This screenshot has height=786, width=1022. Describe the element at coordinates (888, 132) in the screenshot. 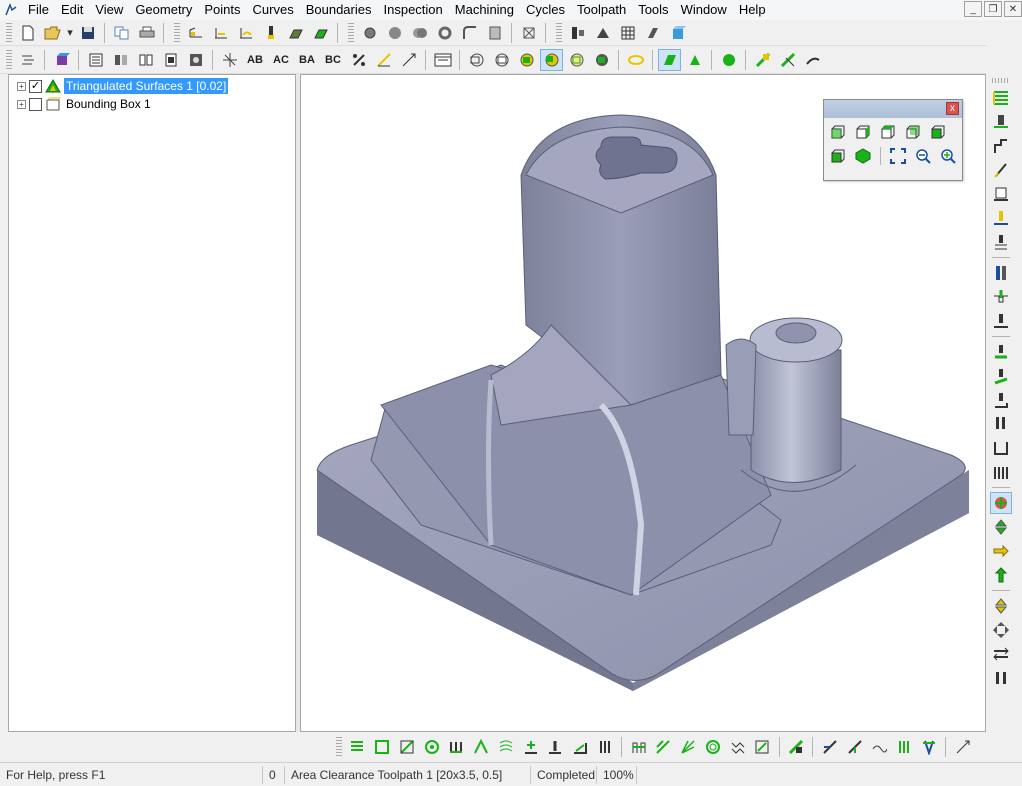

I see `view-iso3-icon` at that location.